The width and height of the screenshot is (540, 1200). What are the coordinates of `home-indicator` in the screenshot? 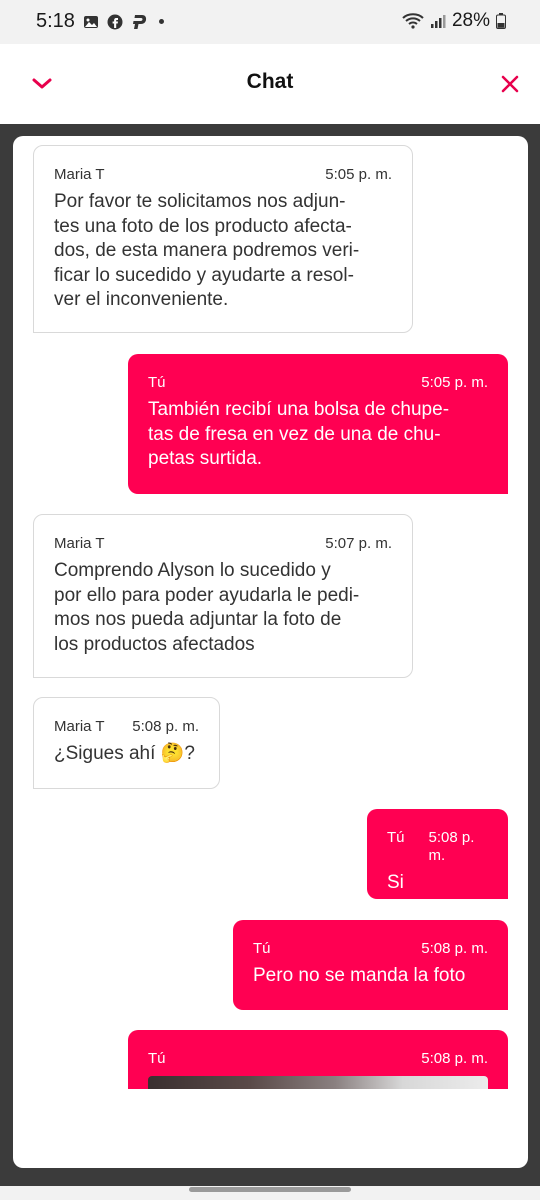 It's located at (270, 1189).